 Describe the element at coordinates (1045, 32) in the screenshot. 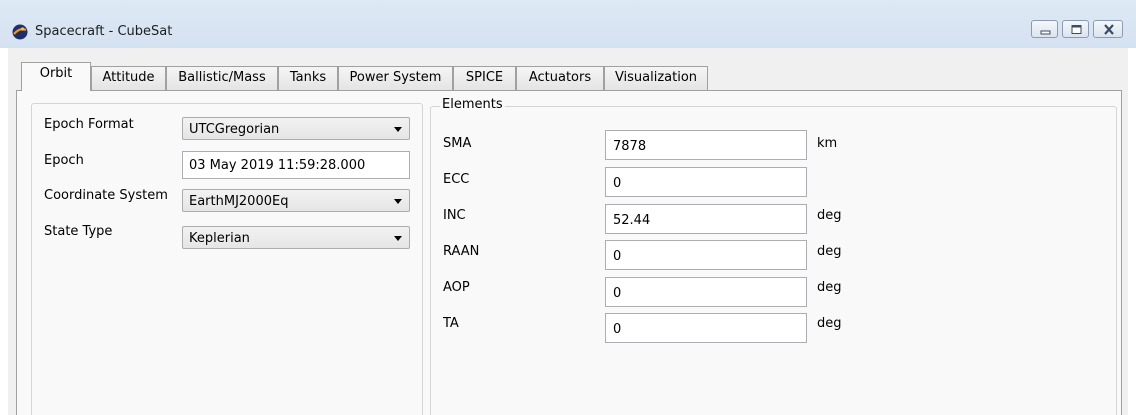

I see `minimize-icon` at that location.